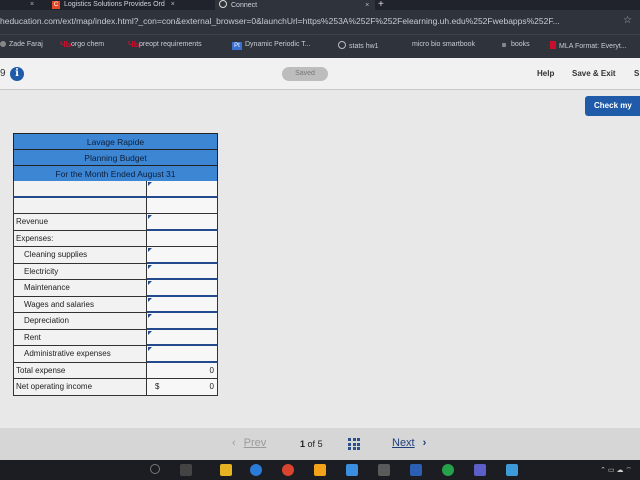 Image resolution: width=640 pixels, height=480 pixels. I want to click on table-row: Depreciation, so click(115, 321).